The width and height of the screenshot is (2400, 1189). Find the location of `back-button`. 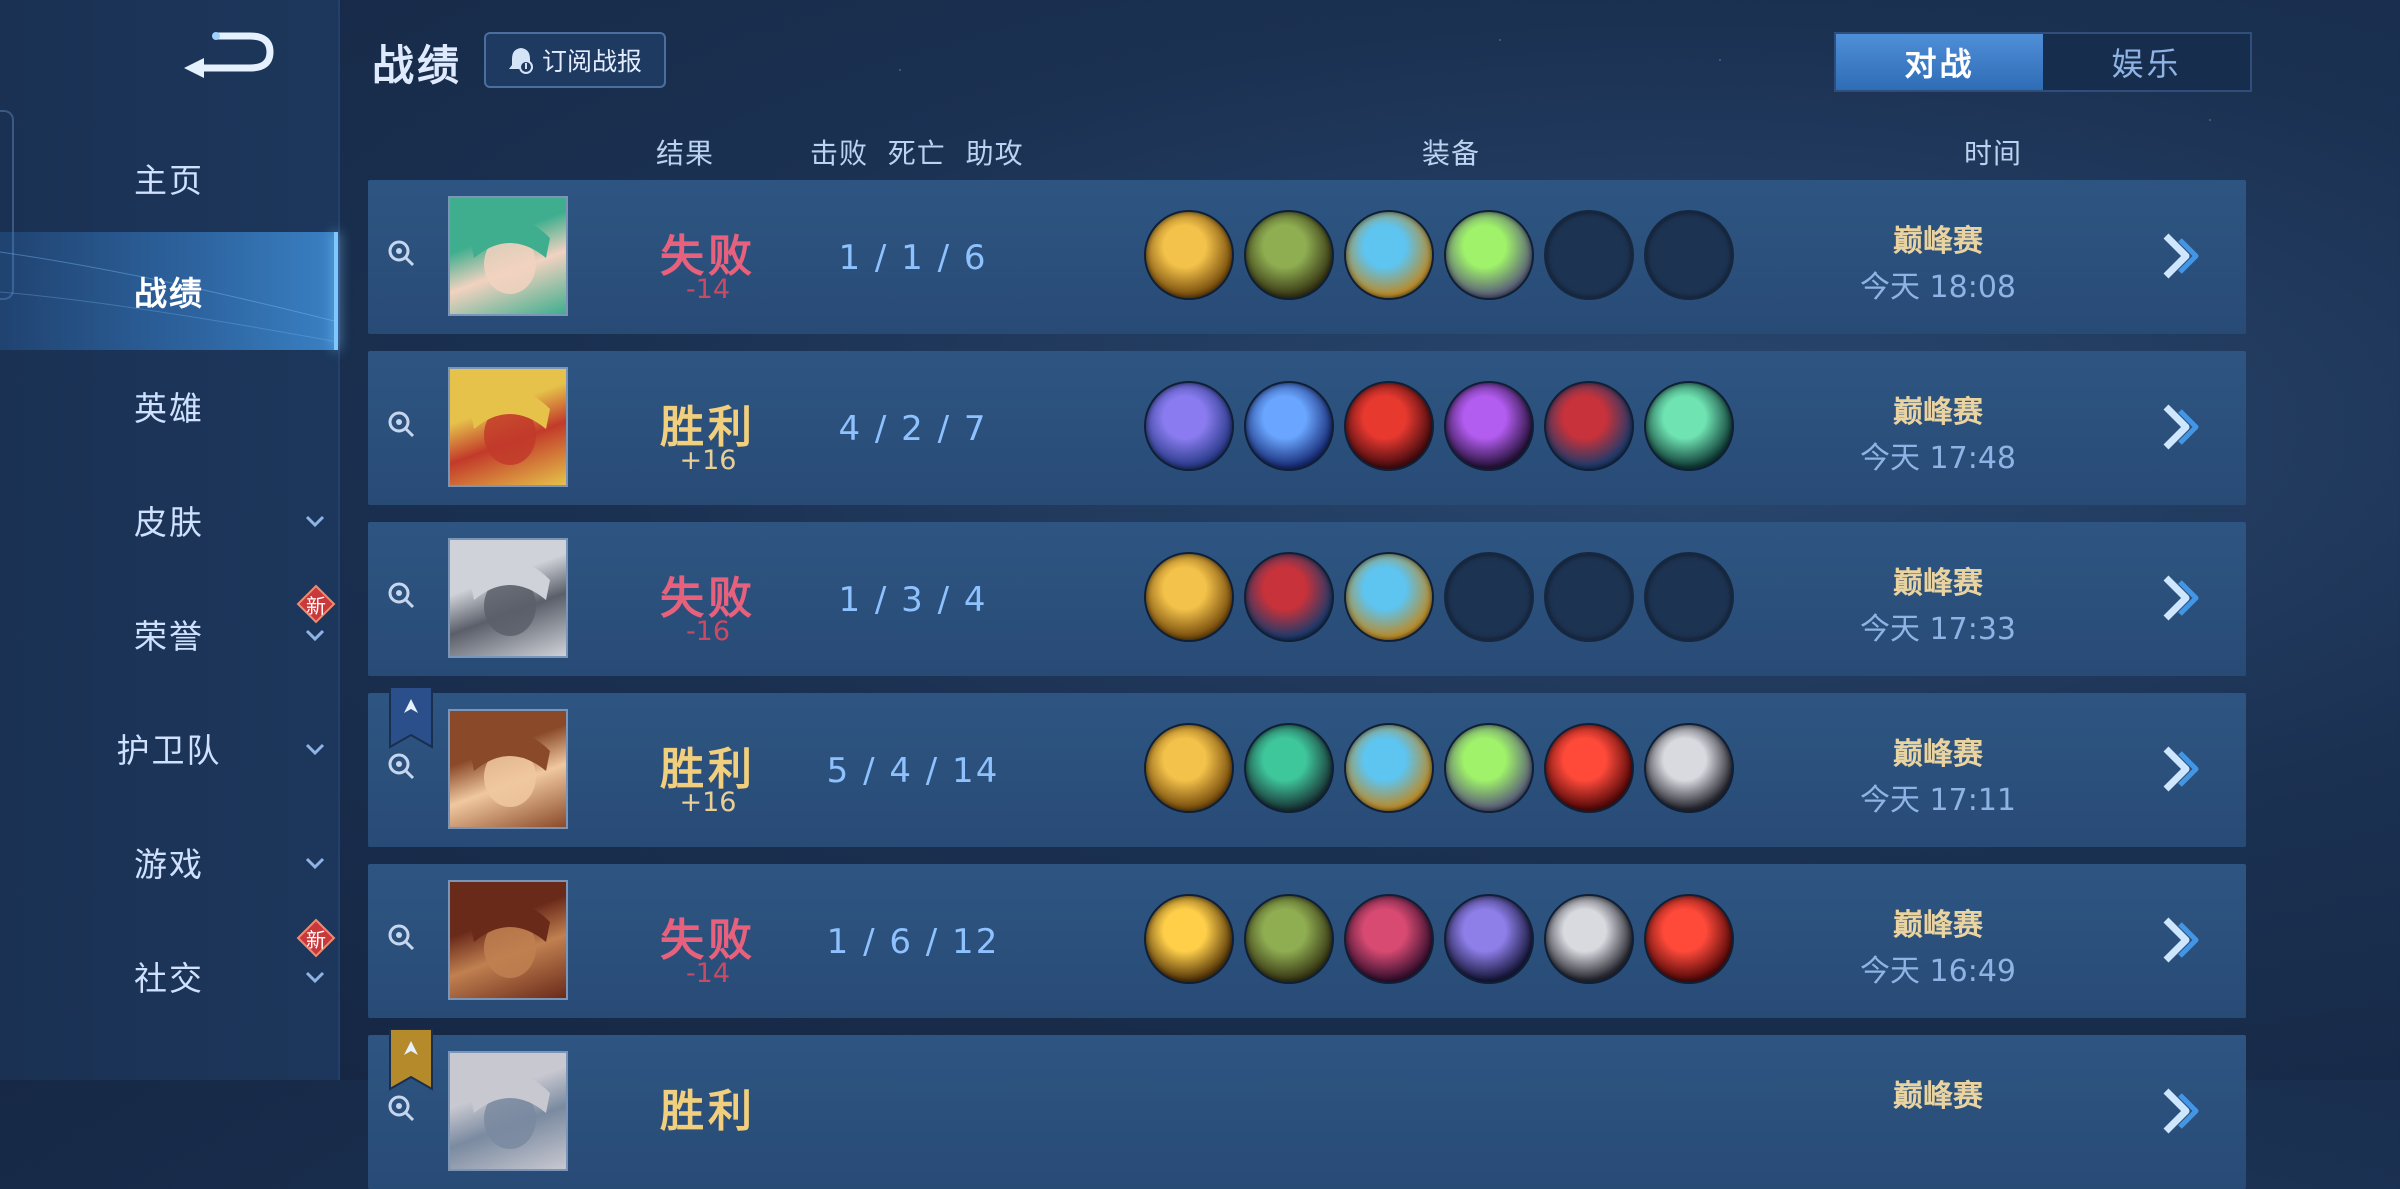

back-button is located at coordinates (230, 56).